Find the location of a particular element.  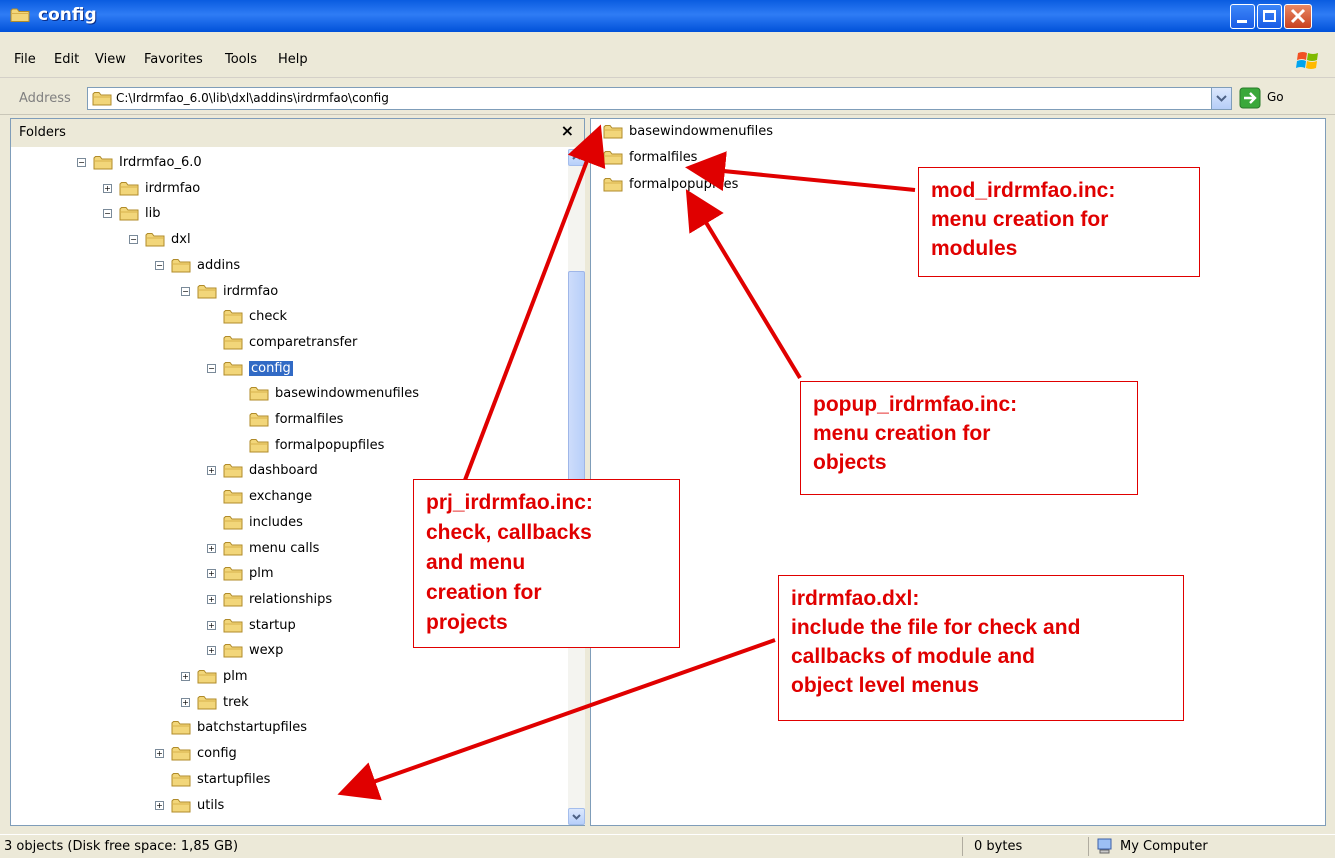

tree-item: + startup is located at coordinates (251, 625).